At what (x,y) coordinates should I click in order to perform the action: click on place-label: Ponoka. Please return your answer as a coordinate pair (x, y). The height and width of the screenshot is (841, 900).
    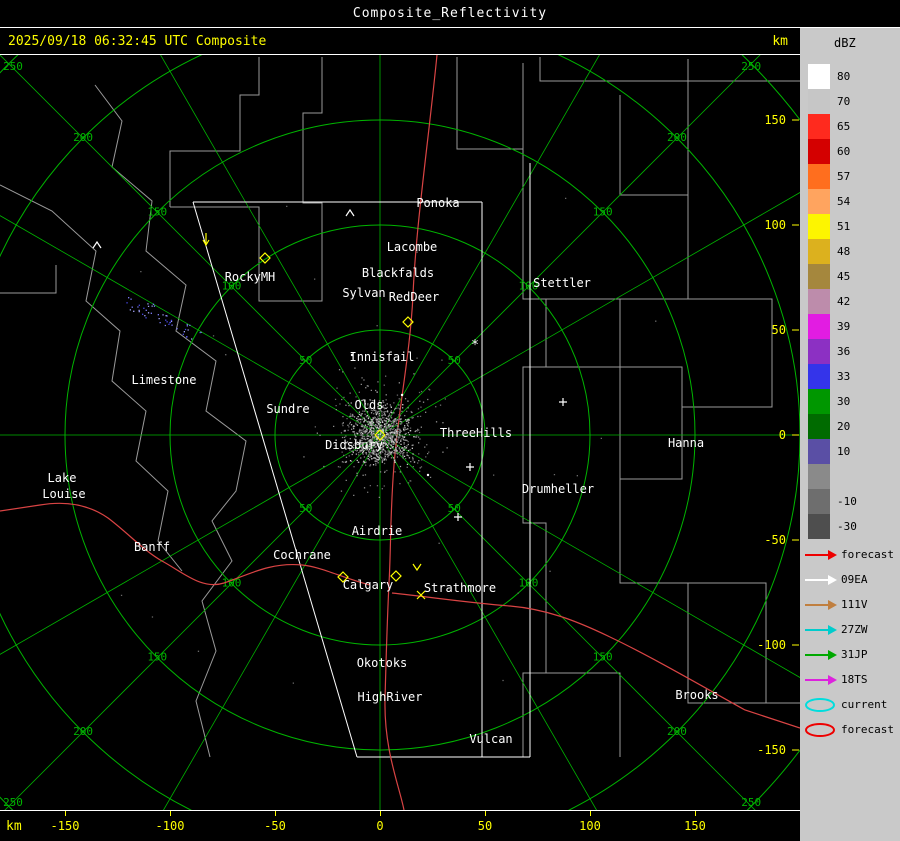
    Looking at the image, I should click on (437, 203).